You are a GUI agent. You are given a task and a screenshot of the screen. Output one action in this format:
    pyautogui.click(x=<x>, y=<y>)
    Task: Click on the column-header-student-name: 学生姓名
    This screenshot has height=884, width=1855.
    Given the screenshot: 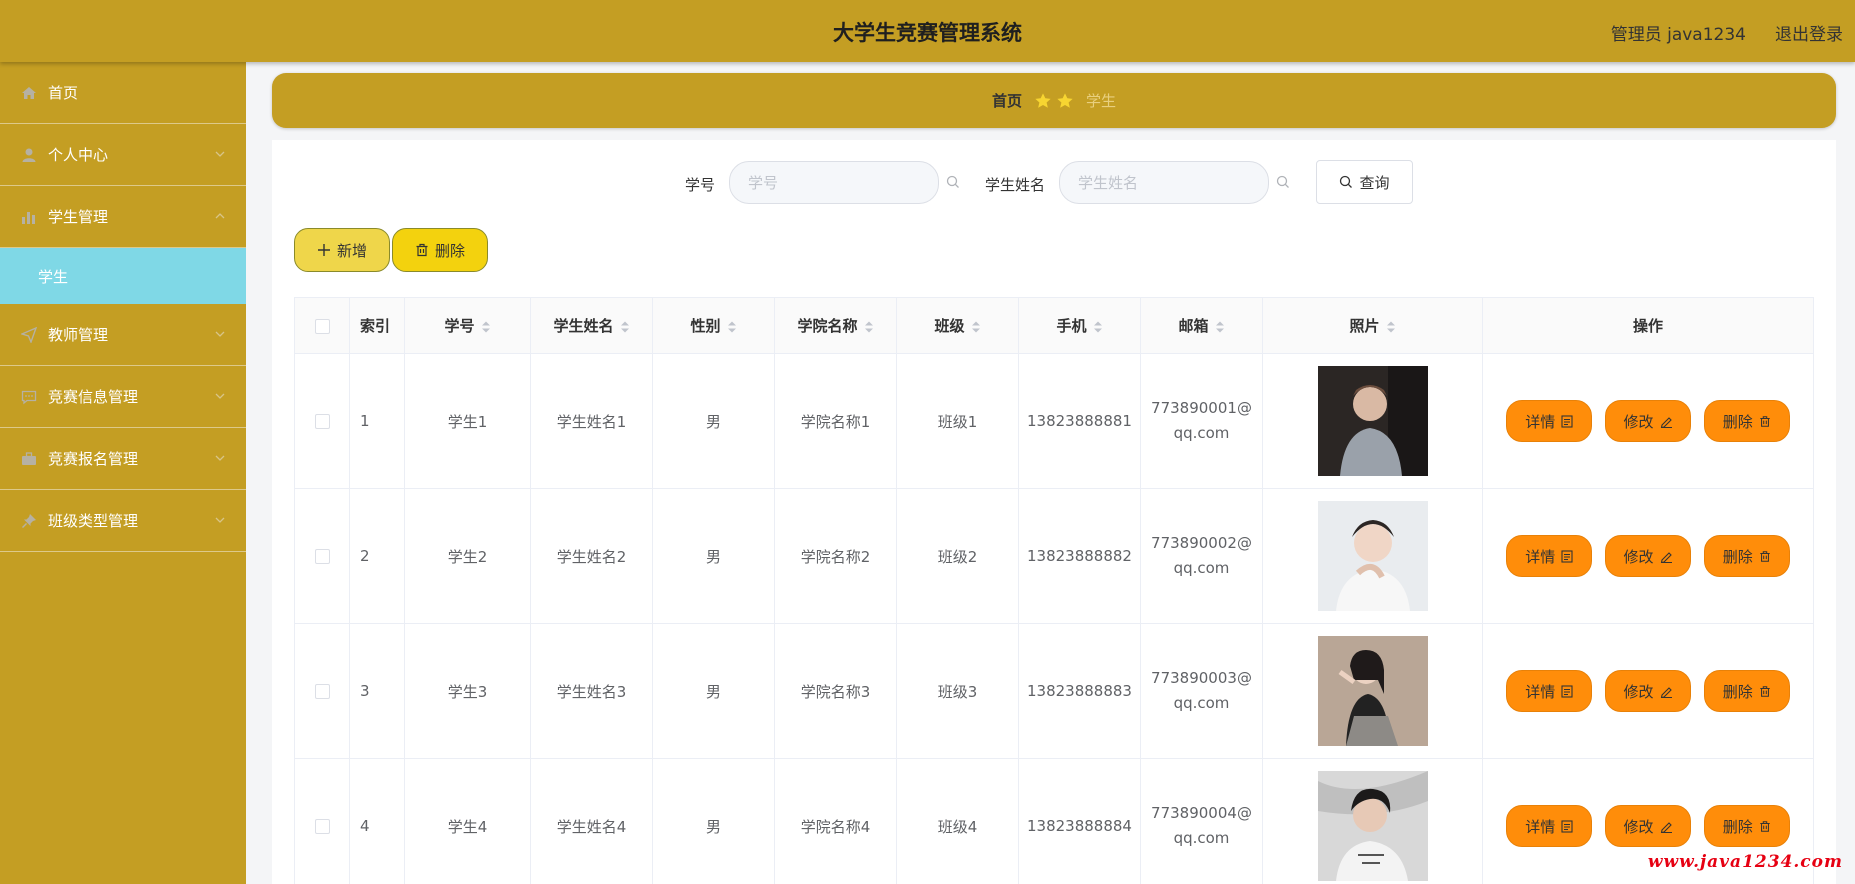 What is the action you would take?
    pyautogui.click(x=591, y=325)
    